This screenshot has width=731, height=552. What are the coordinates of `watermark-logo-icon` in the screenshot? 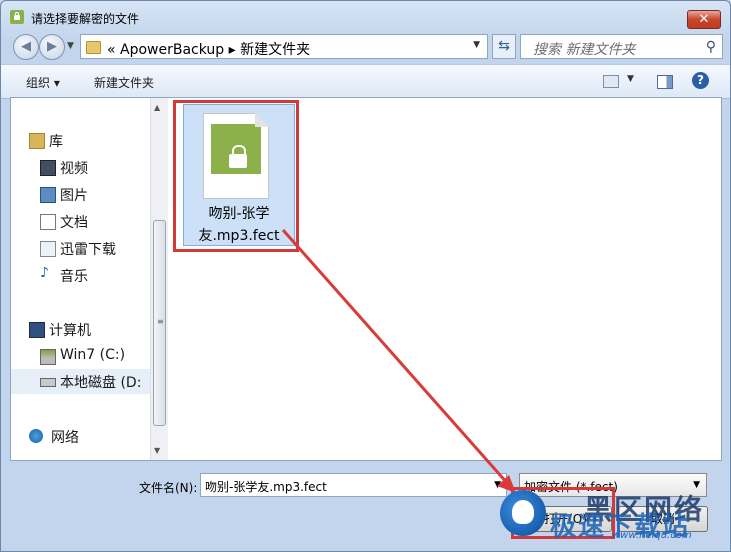 It's located at (523, 513).